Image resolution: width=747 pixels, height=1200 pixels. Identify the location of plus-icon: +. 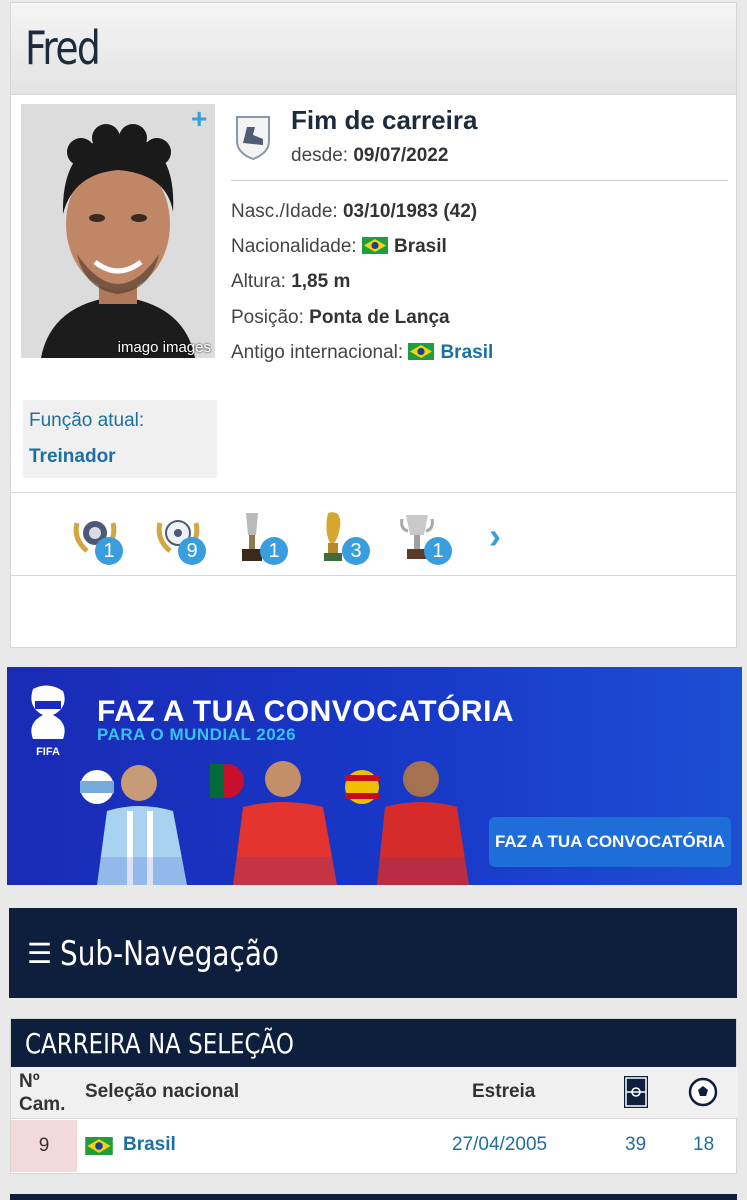
(199, 119).